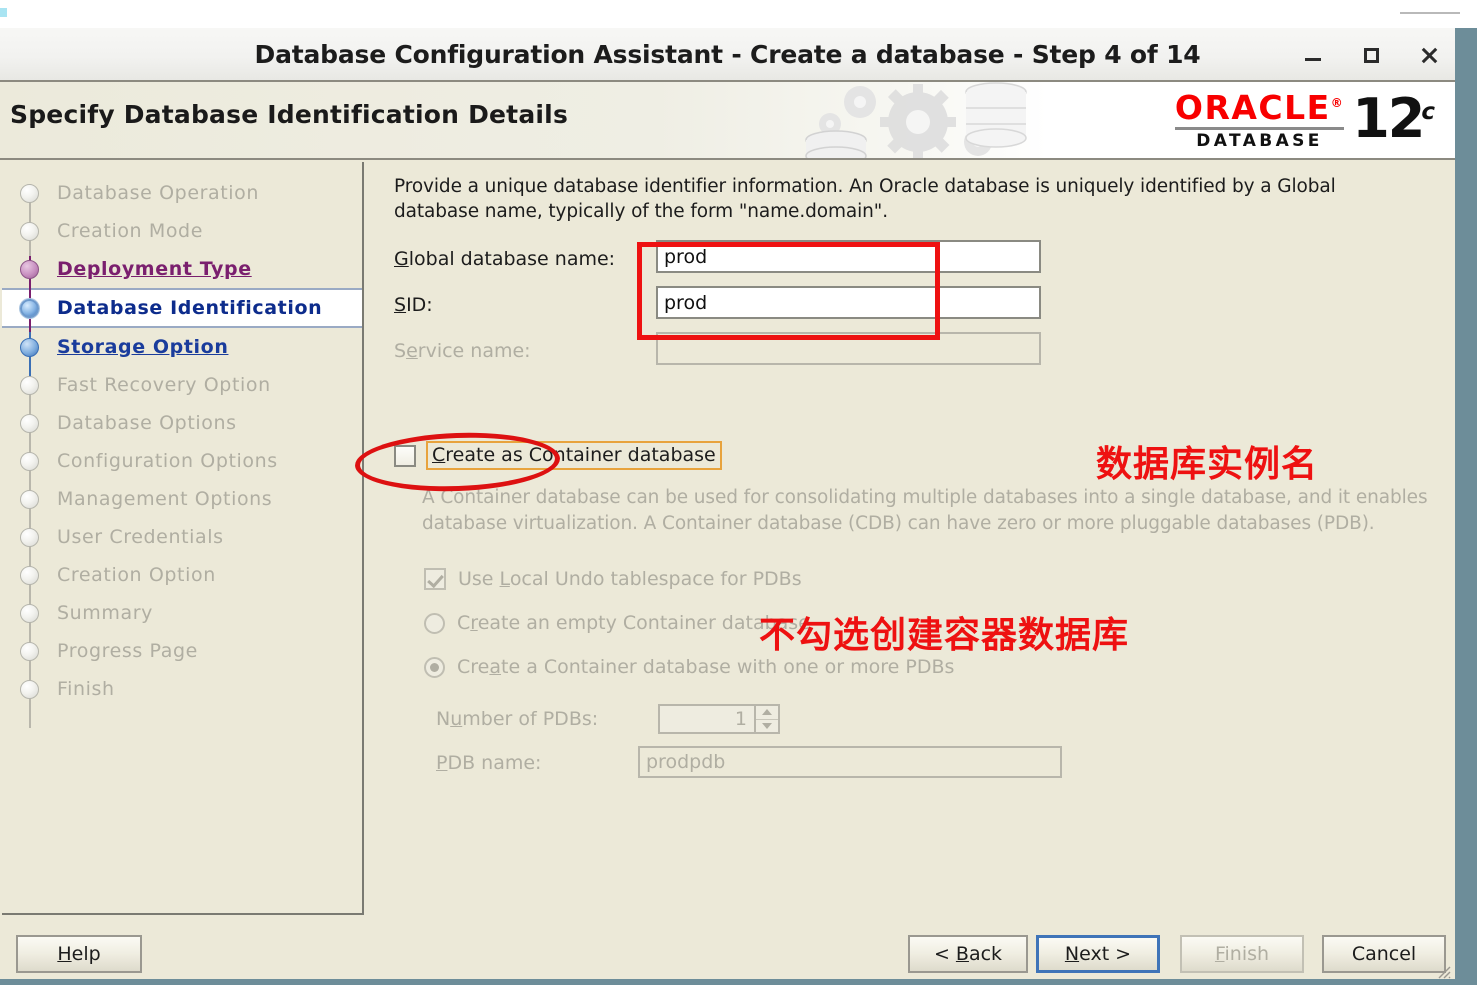  I want to click on empty-container-db-label: Create an empty Container database, so click(633, 623).